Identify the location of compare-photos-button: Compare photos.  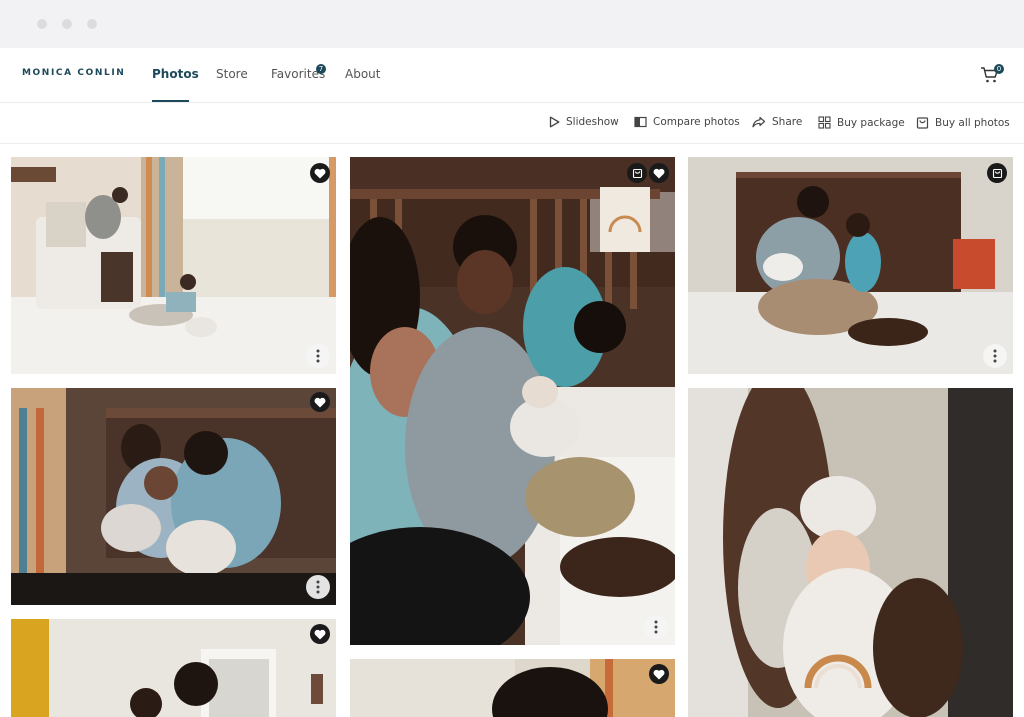
(687, 122).